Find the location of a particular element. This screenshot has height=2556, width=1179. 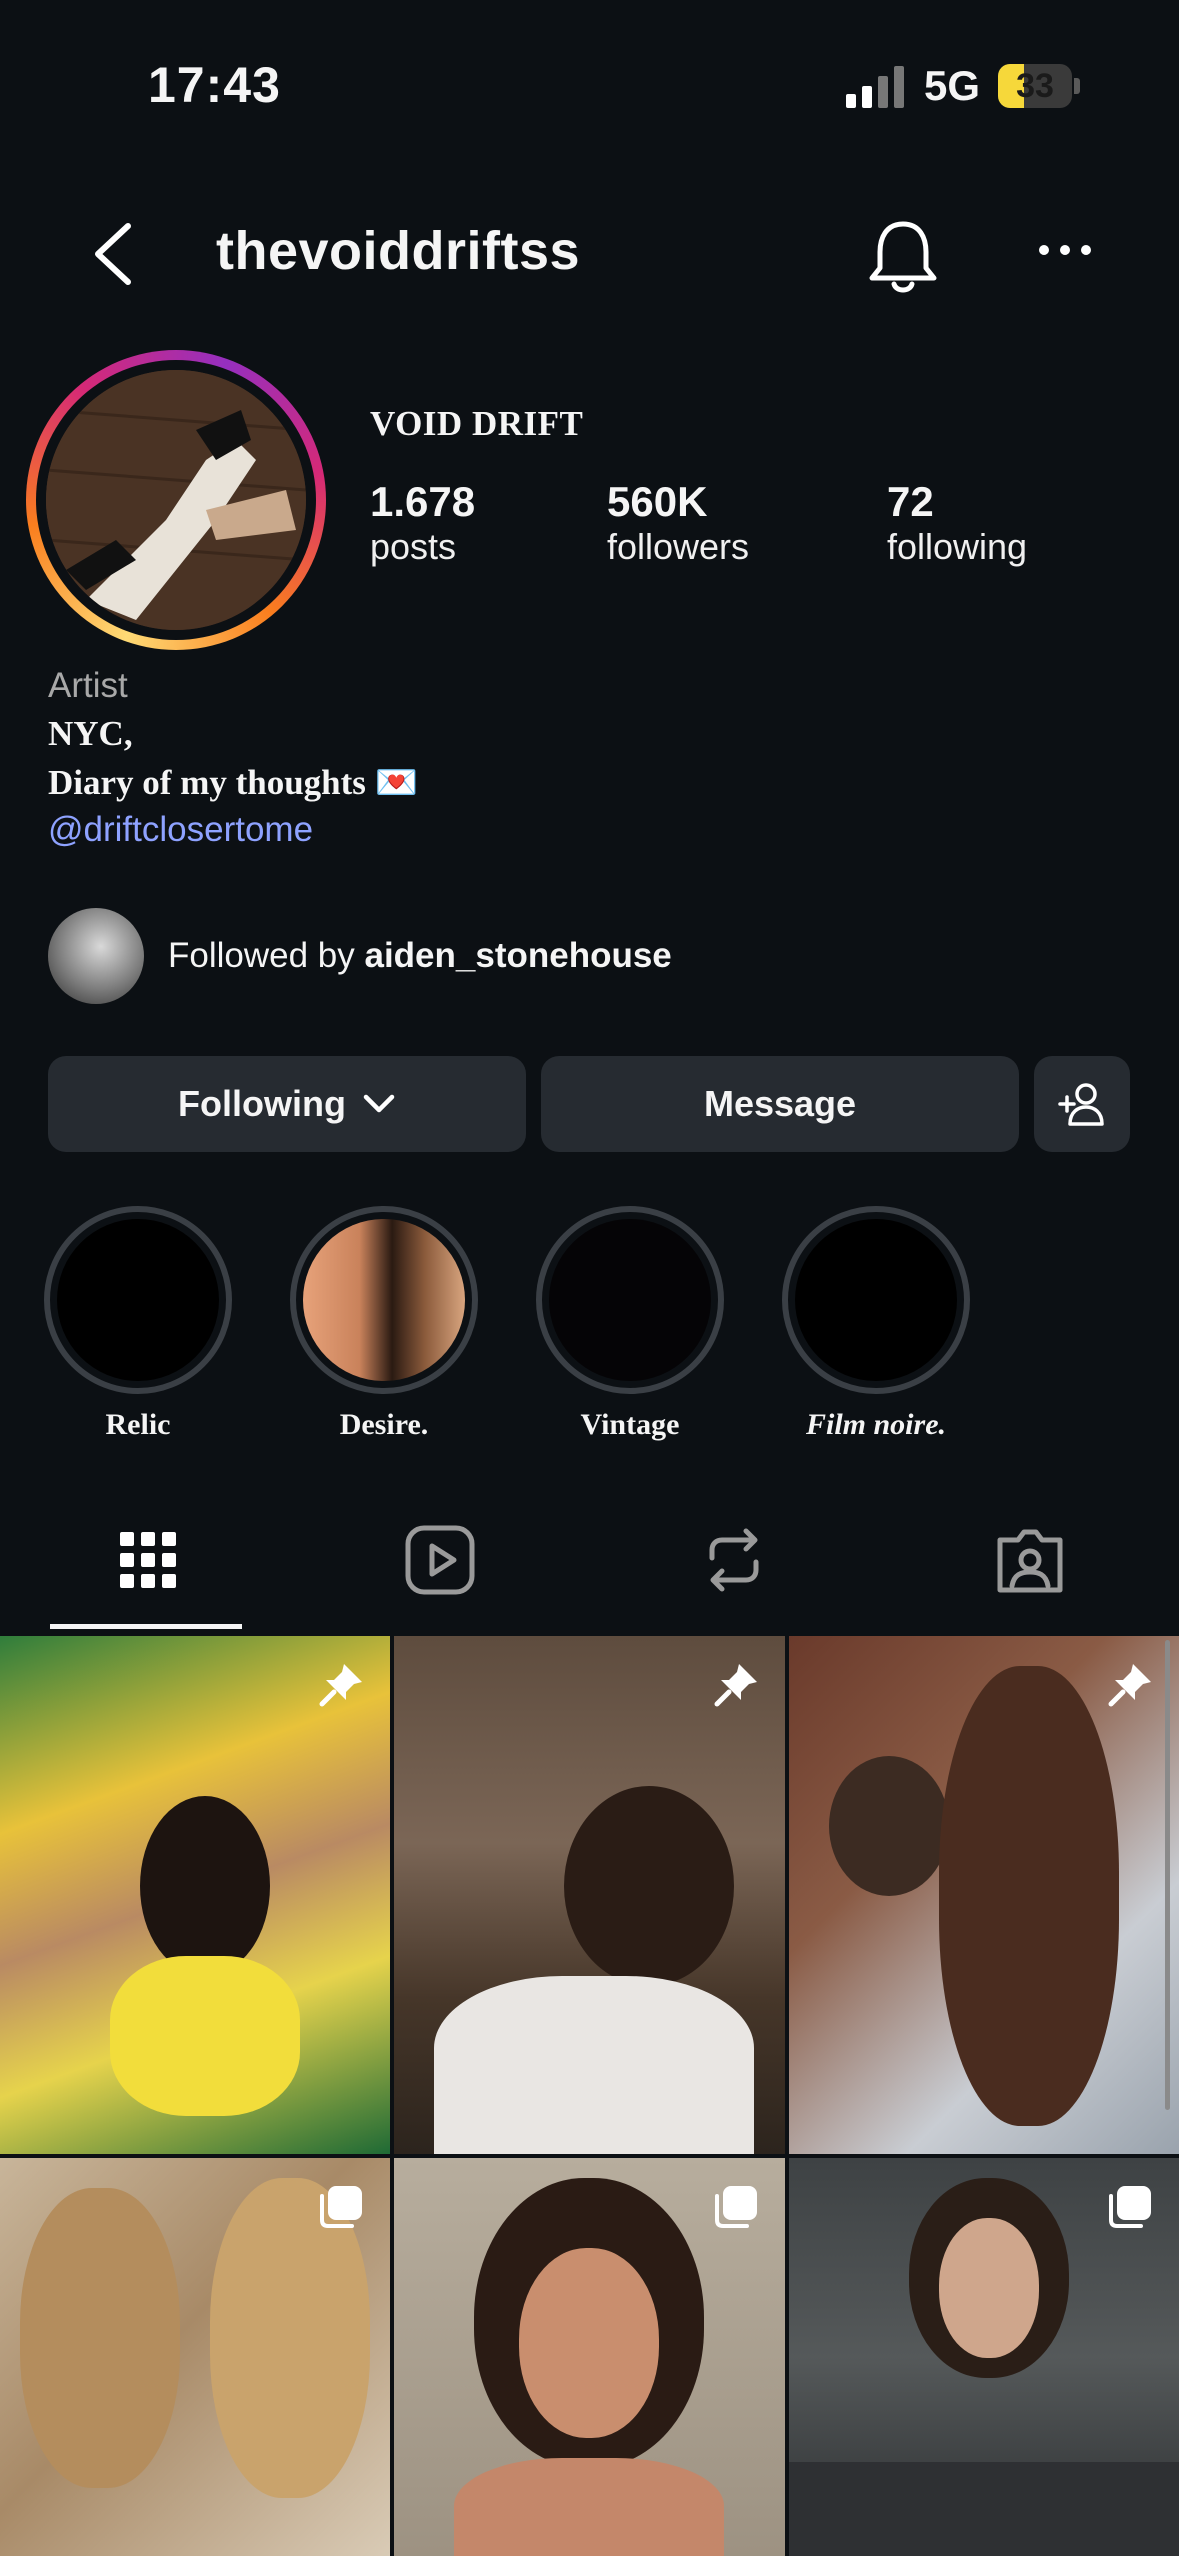

stat-followers-label: followers is located at coordinates (678, 546).